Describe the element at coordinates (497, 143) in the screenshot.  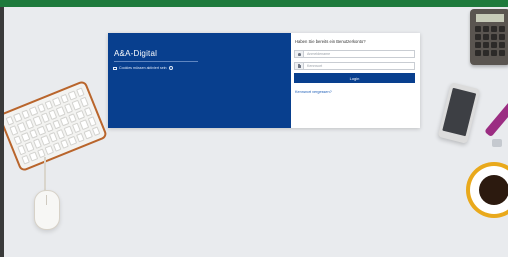
I see `pen-cap-illustration` at that location.